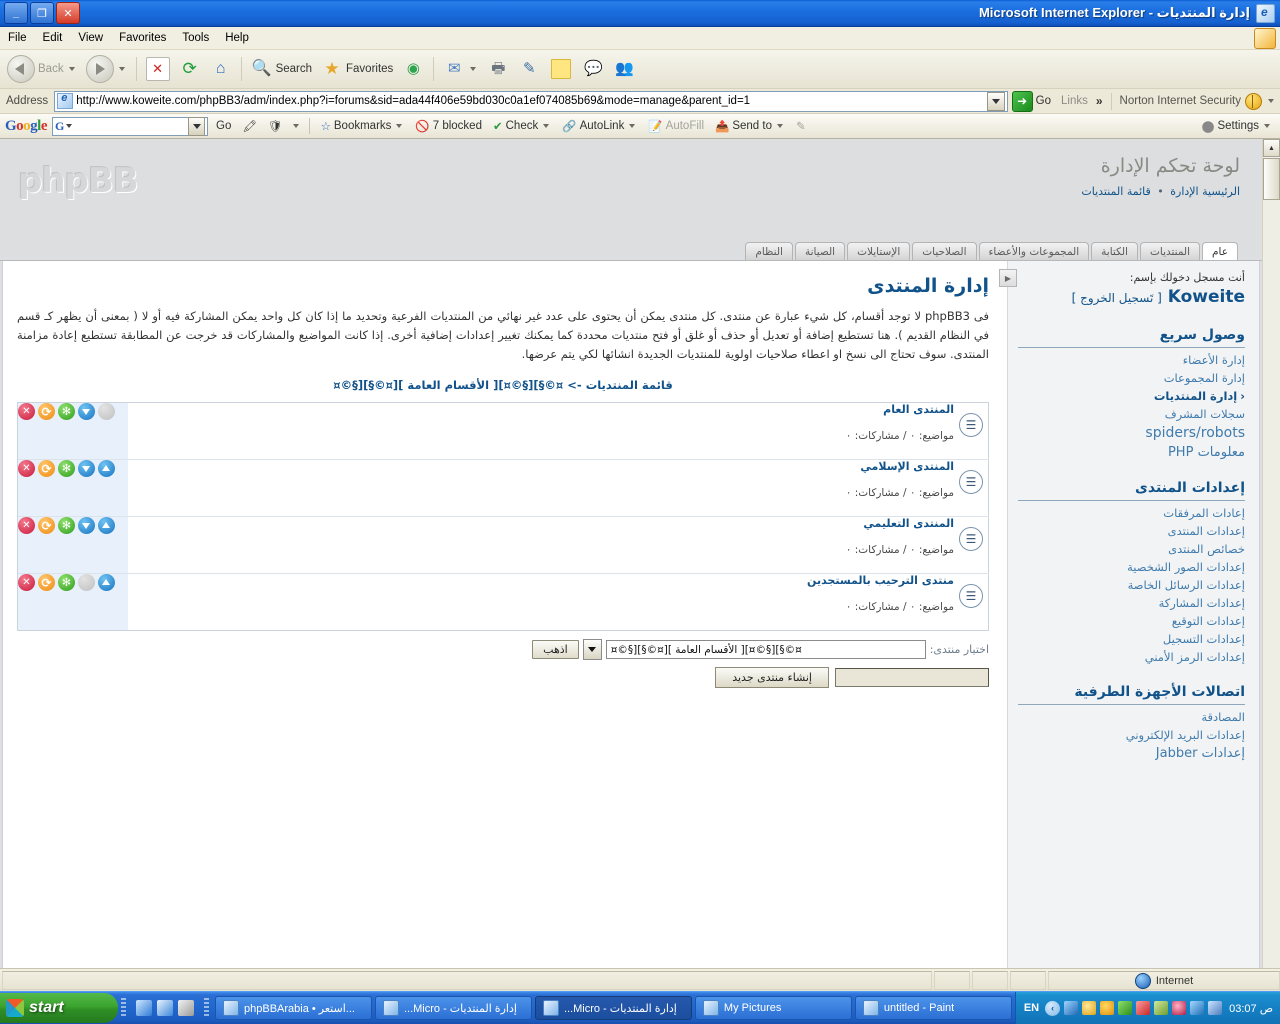 This screenshot has width=1280, height=1024. Describe the element at coordinates (1271, 148) in the screenshot. I see `scroll-up-button: ▲` at that location.